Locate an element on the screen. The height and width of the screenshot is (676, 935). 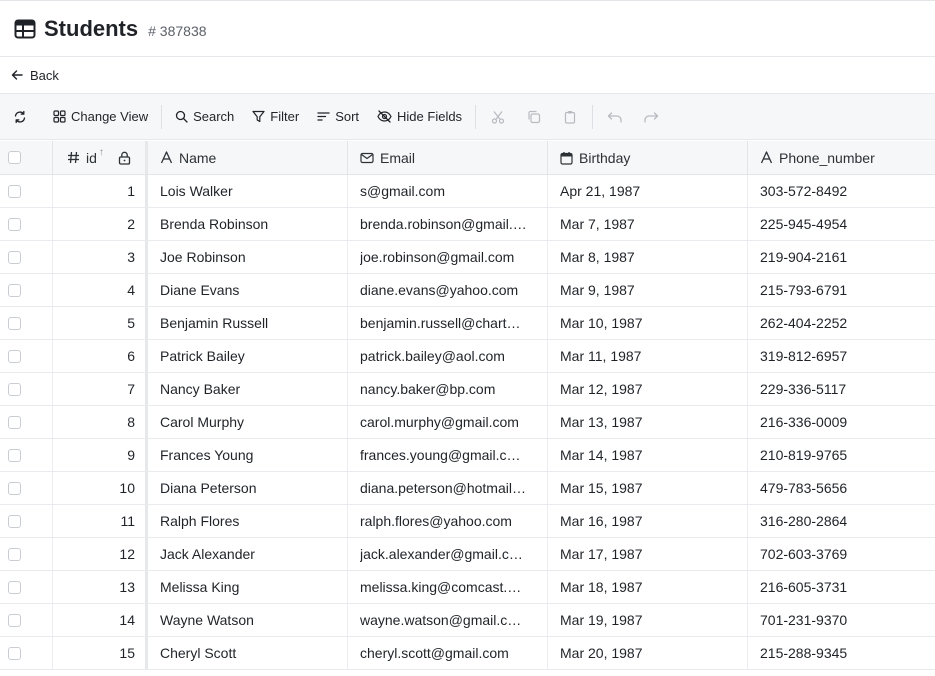
cell-id: 7 is located at coordinates (100, 389).